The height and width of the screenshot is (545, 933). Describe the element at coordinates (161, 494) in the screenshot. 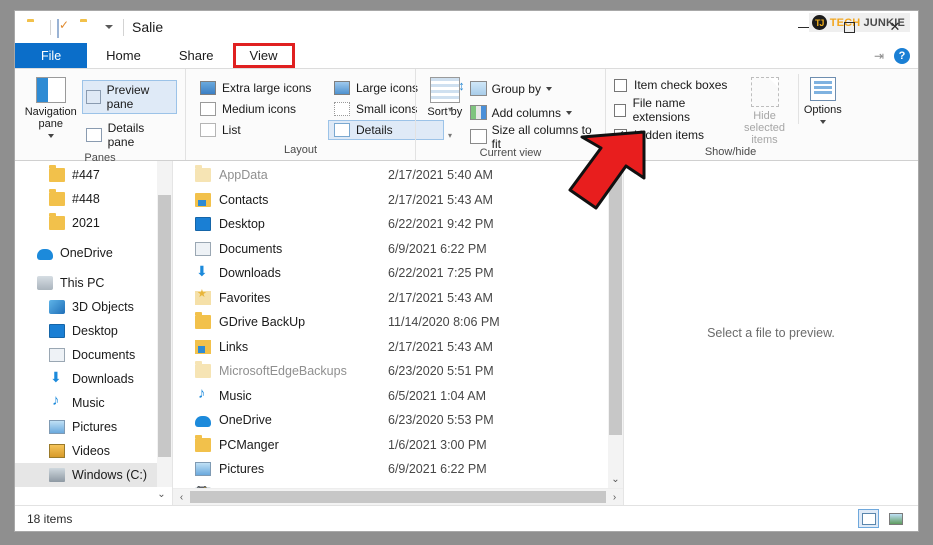

I see `navigation-scroll-down-icon: ⌄` at that location.